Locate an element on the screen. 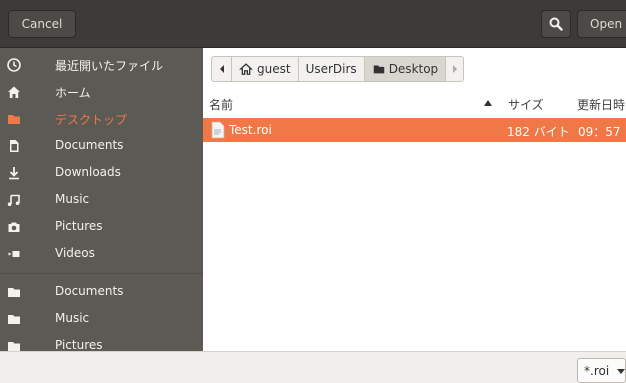 This screenshot has height=383, width=626. sidebar-item-downloads: Downloads is located at coordinates (101, 173).